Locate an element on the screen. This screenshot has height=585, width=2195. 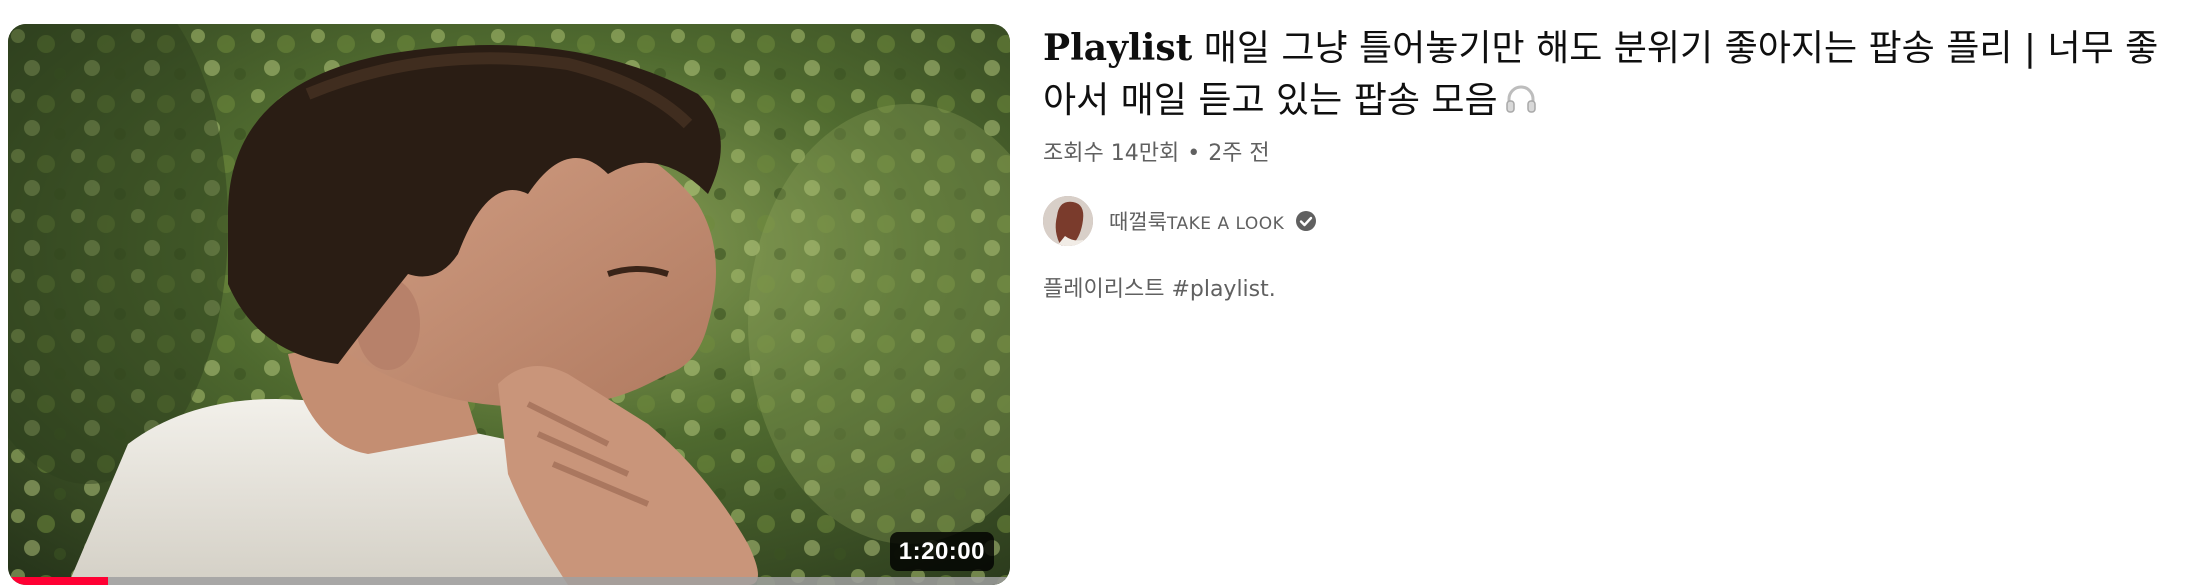
channel-row: 때껄룩TAKE A LOOK is located at coordinates (1613, 221).